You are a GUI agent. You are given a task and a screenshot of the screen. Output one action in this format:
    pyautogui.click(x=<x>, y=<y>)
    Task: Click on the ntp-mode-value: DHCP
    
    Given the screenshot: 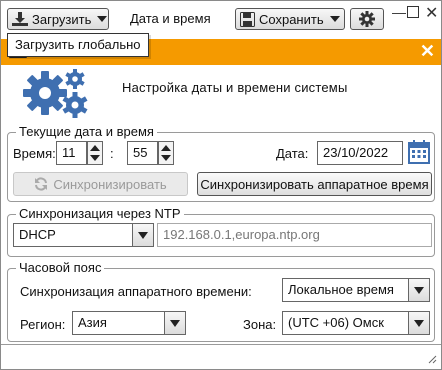 What is the action you would take?
    pyautogui.click(x=37, y=234)
    